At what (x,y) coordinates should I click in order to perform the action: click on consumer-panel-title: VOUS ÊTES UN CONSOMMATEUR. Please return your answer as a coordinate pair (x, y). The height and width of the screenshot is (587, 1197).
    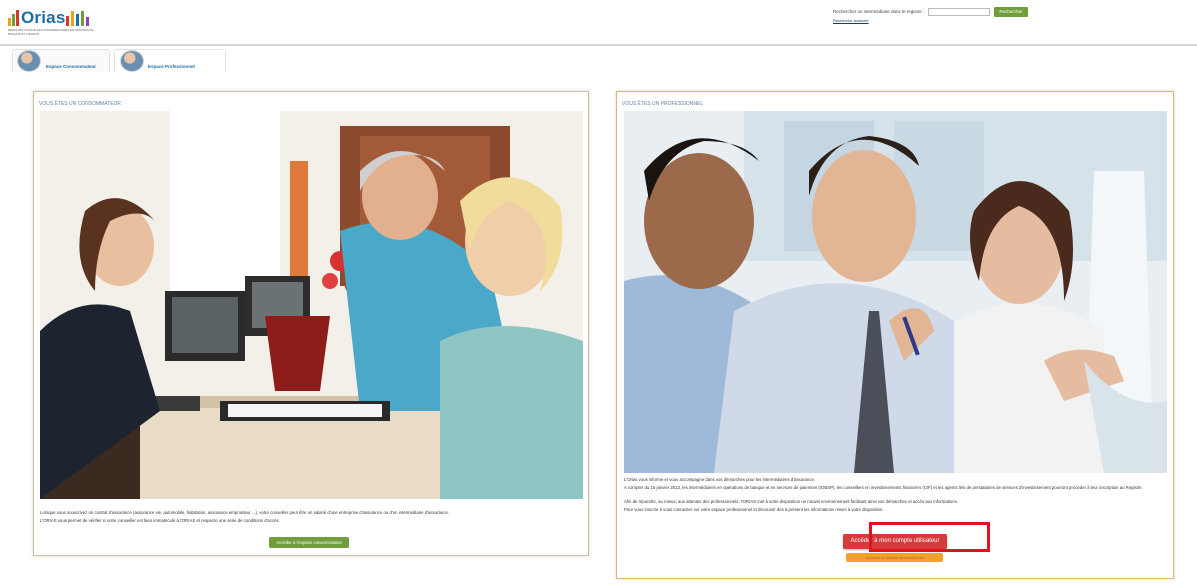
    Looking at the image, I should click on (80, 104).